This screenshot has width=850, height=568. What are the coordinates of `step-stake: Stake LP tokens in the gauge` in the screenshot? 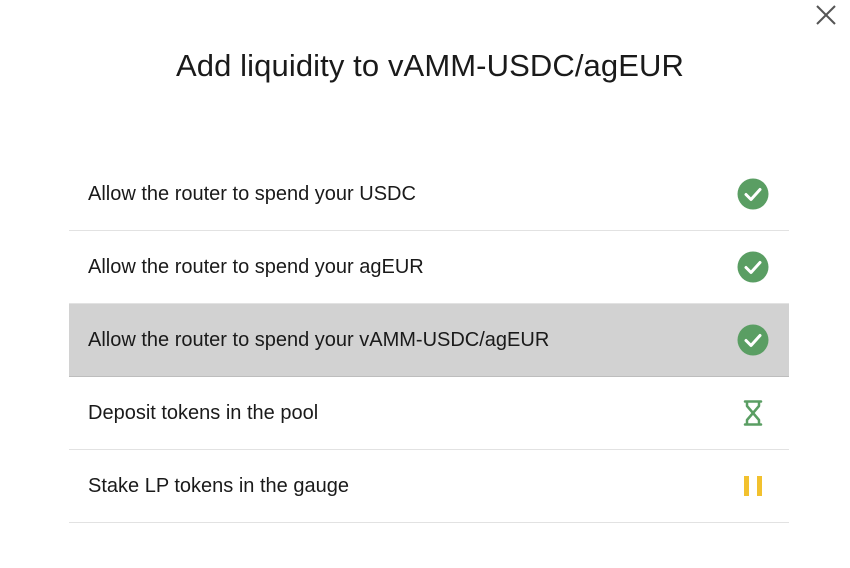 It's located at (429, 486).